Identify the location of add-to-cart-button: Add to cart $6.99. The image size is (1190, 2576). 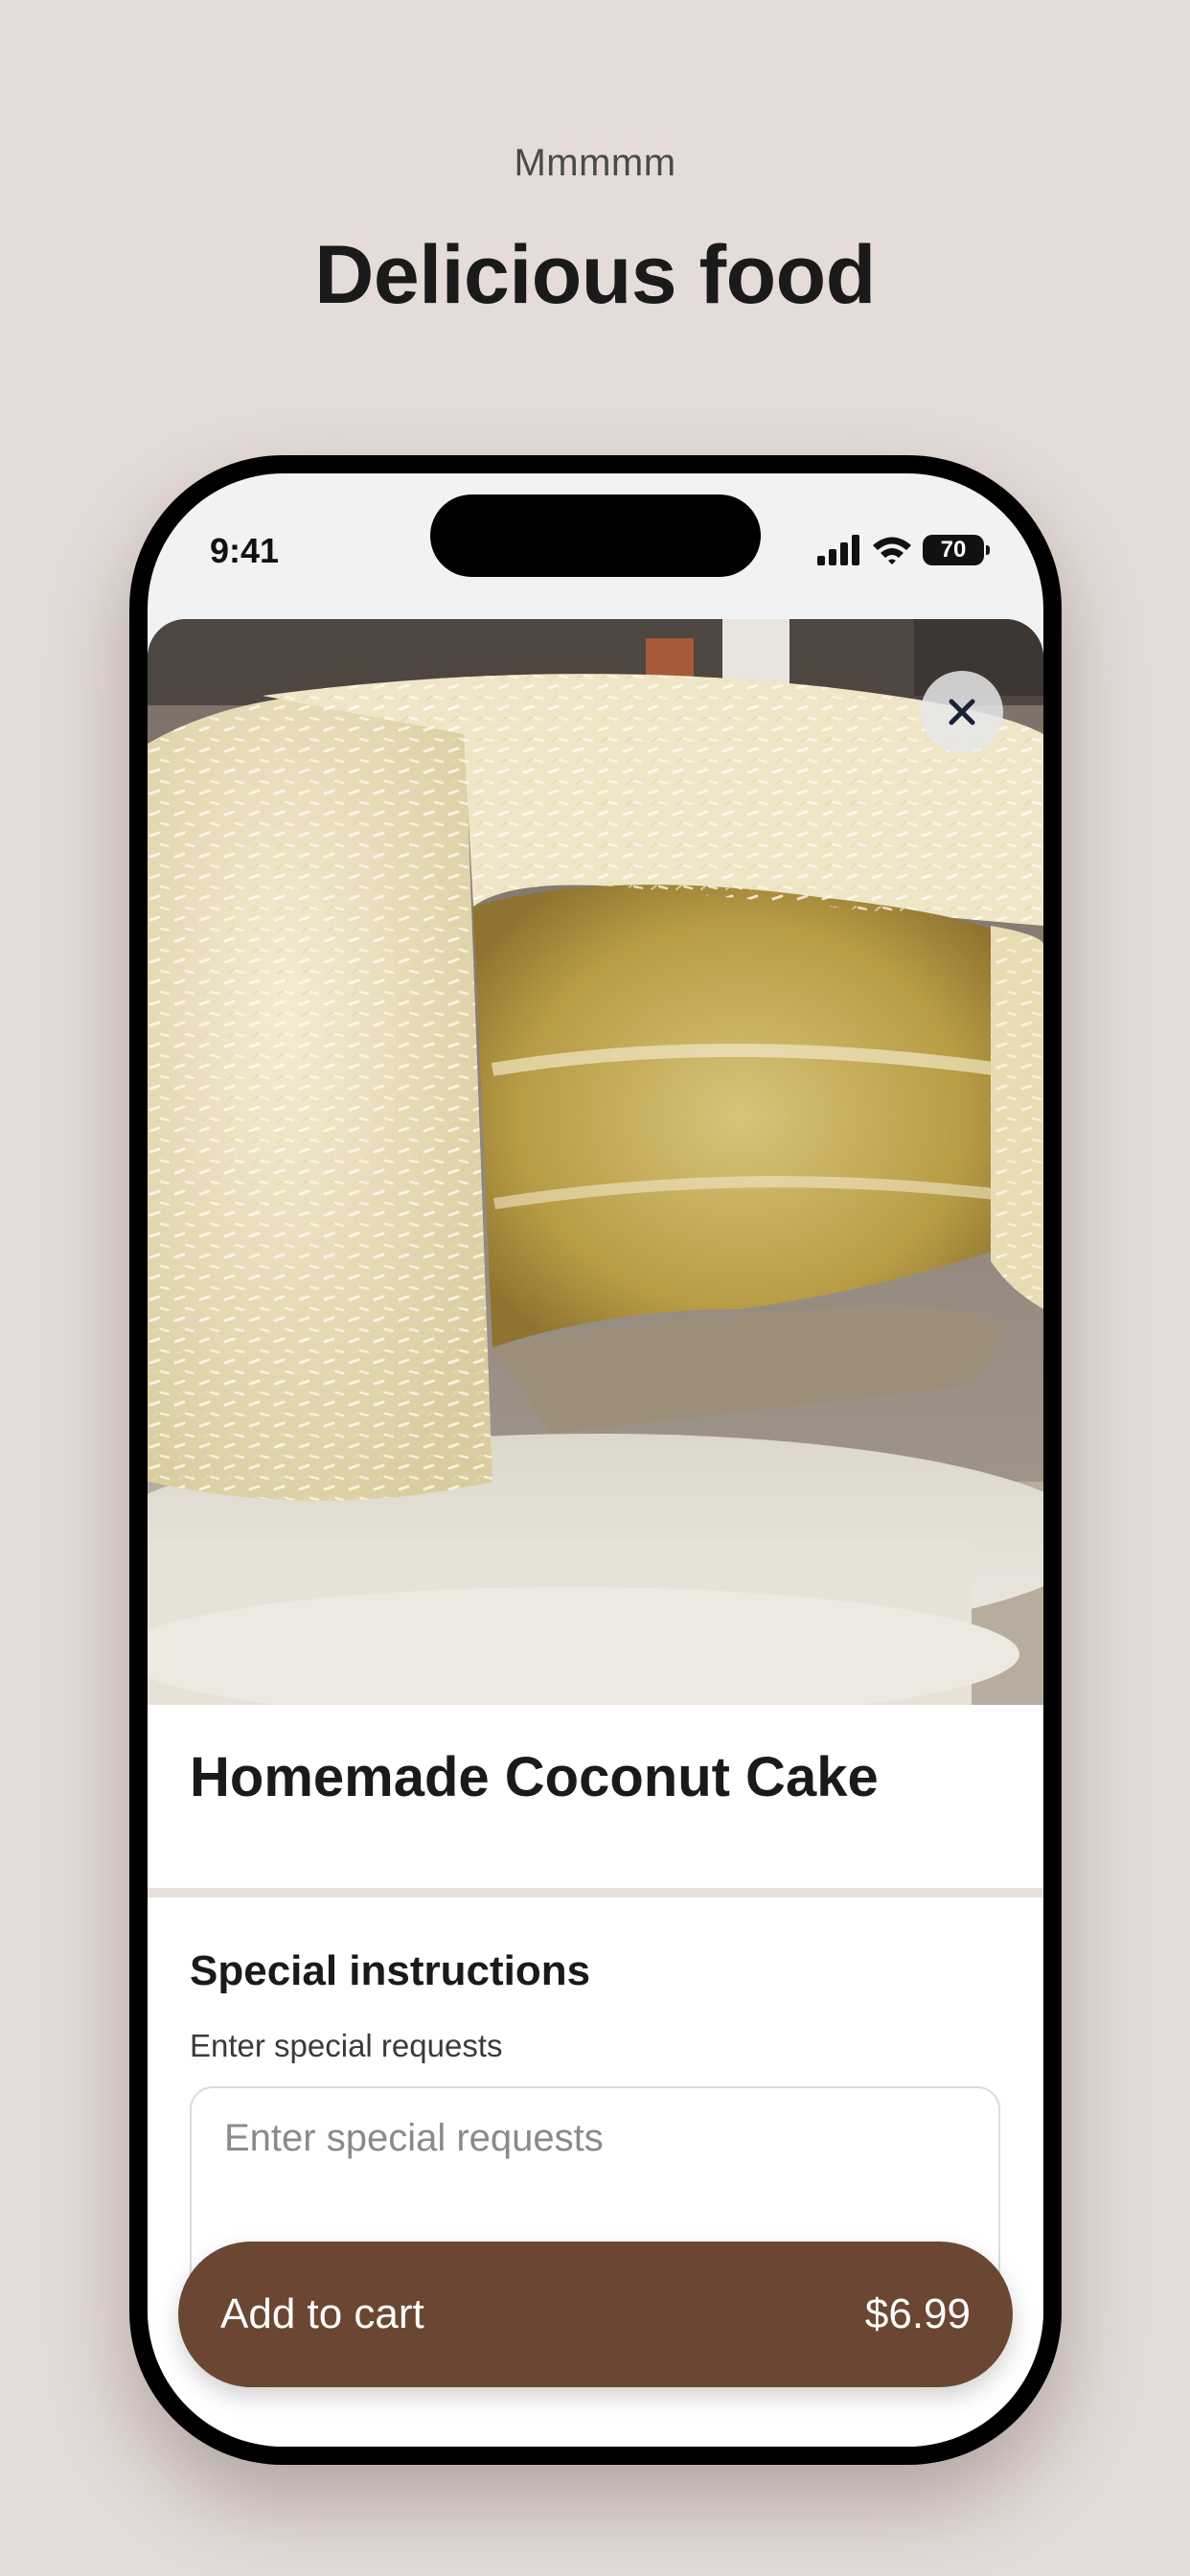
(595, 2314).